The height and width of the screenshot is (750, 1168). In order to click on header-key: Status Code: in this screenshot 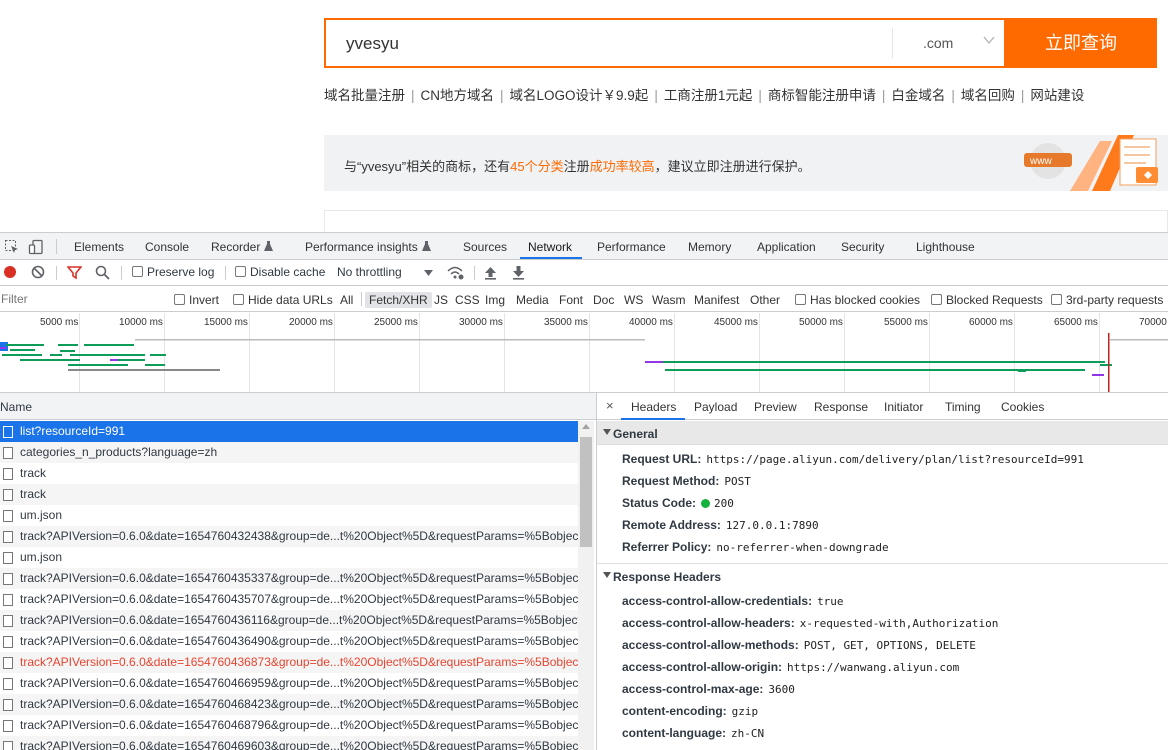, I will do `click(659, 503)`.